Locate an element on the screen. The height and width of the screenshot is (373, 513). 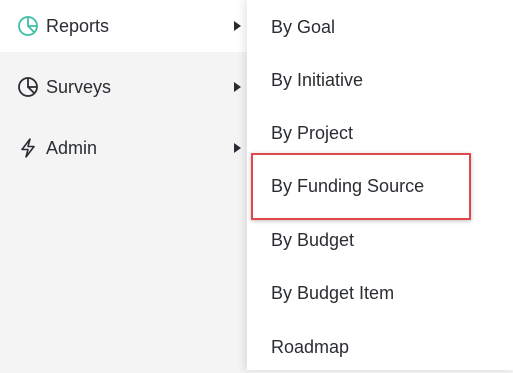
submenu-item-by-budget-item: By Budget Item is located at coordinates (380, 292).